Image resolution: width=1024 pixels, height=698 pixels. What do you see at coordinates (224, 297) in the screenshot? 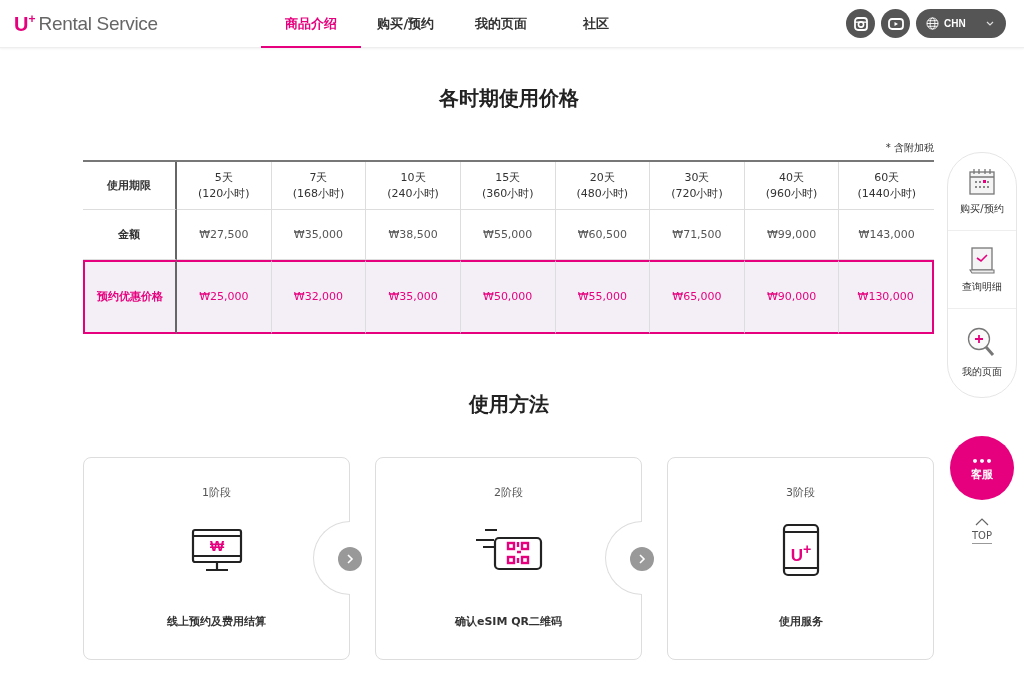
I see `price-cell: ₩25,000` at bounding box center [224, 297].